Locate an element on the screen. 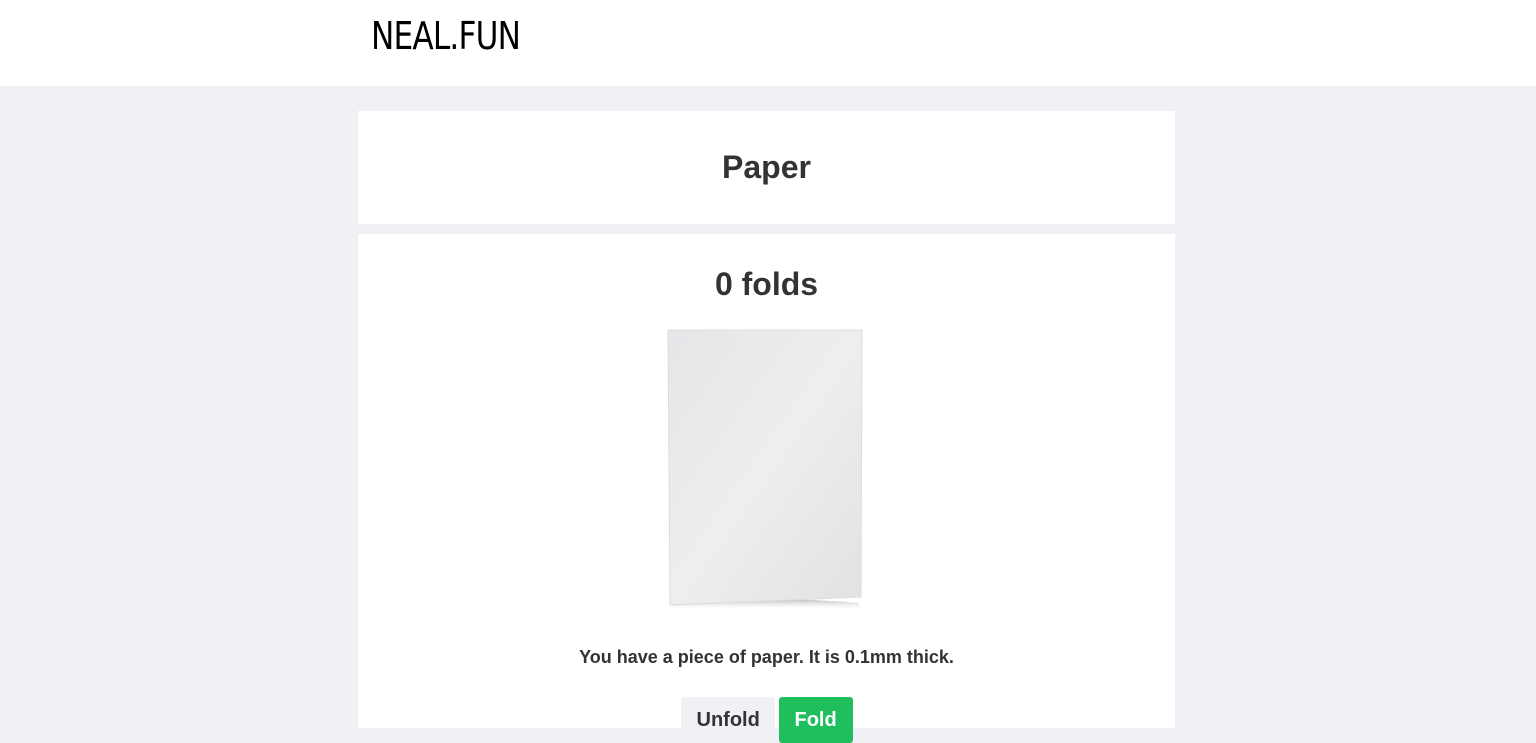 This screenshot has width=1536, height=743. page-title: Paper is located at coordinates (766, 167).